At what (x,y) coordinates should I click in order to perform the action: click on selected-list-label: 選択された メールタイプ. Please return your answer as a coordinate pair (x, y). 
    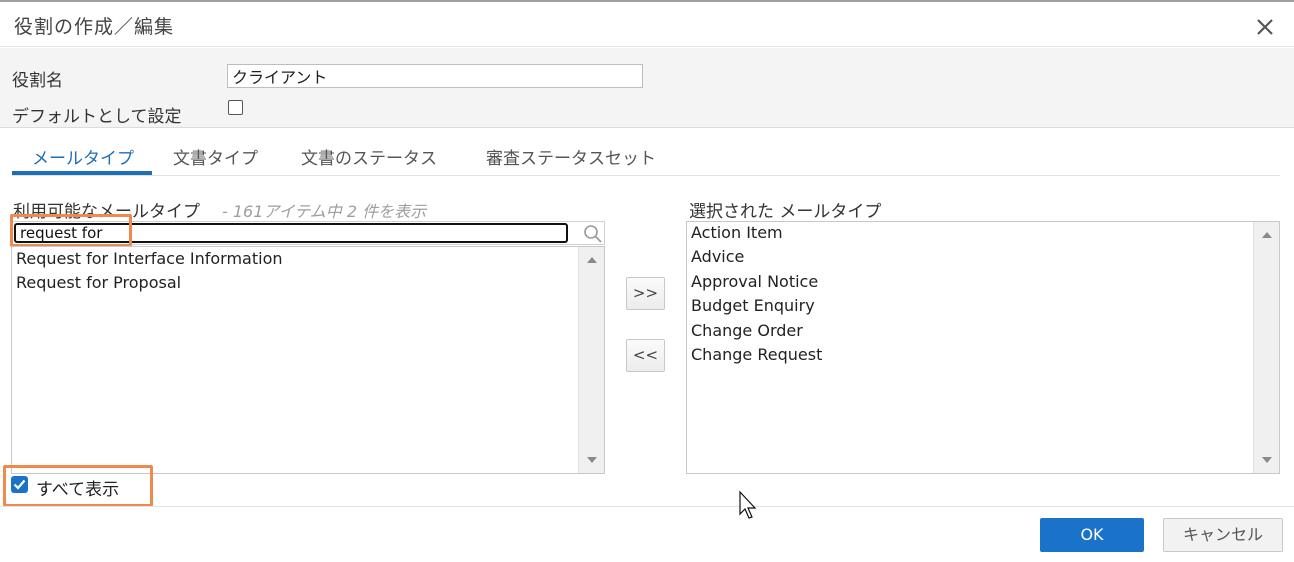
    Looking at the image, I should click on (785, 212).